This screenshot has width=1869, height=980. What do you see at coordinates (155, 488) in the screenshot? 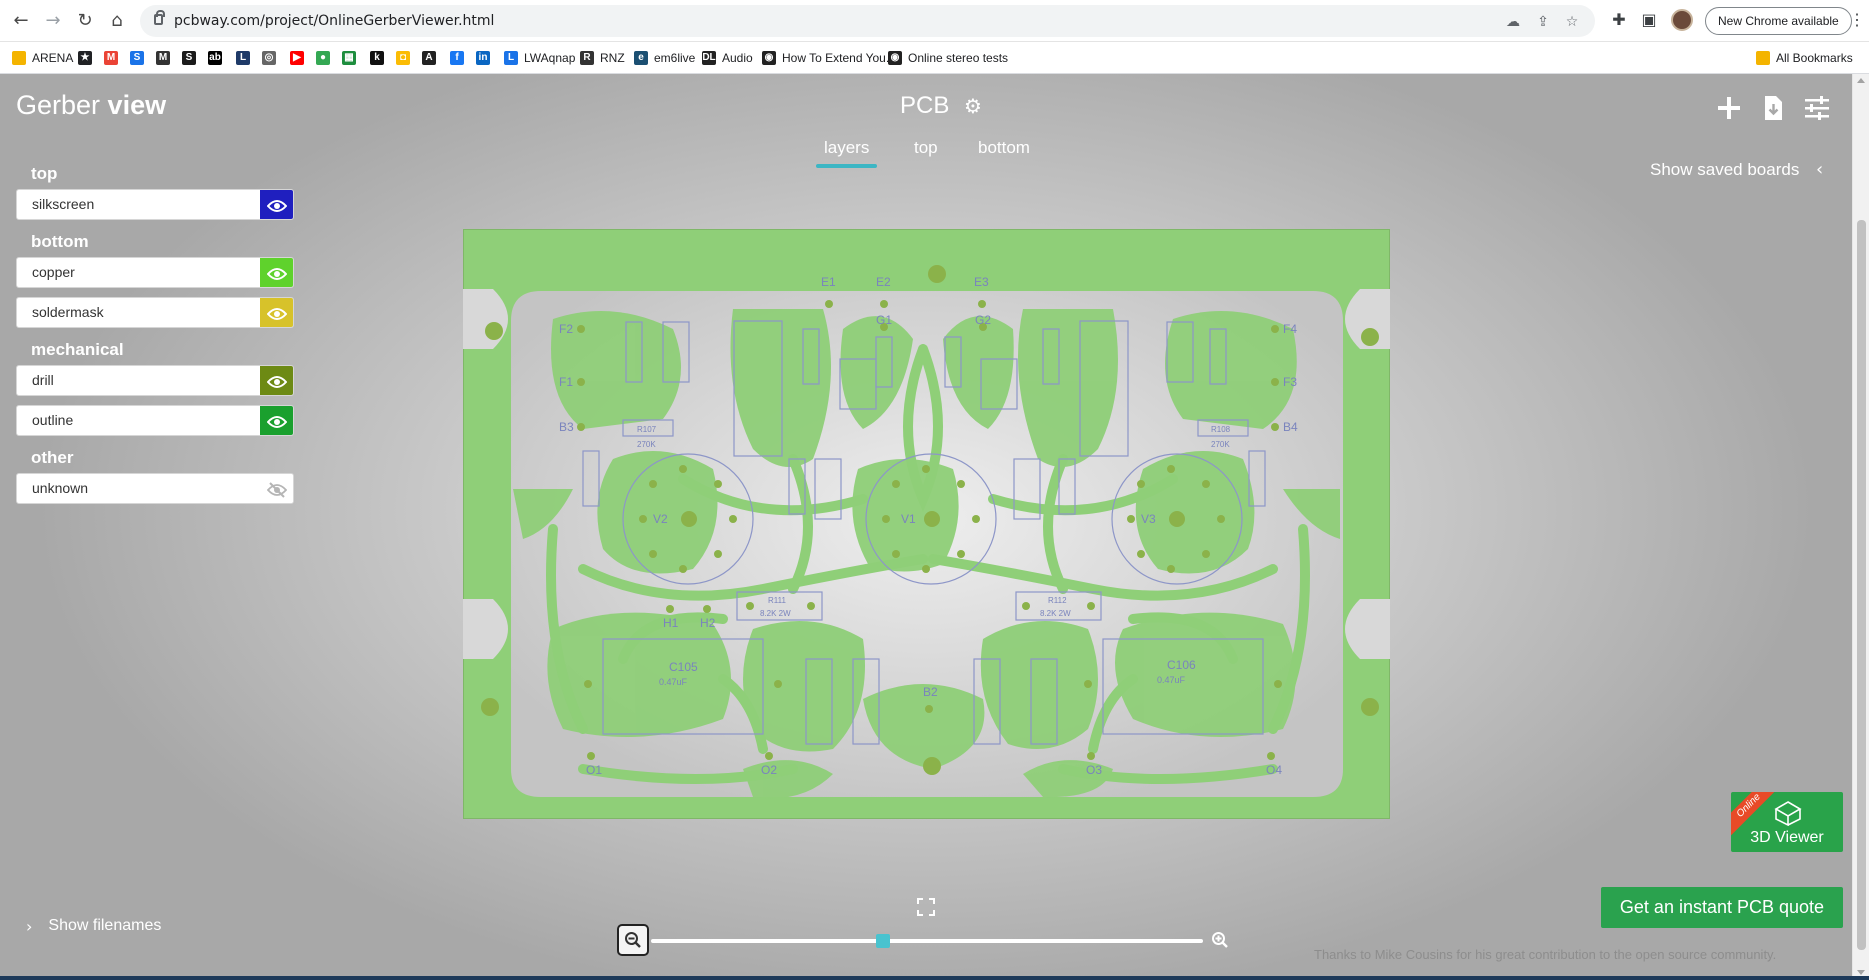
I see `layer-row-unknown: unknown` at bounding box center [155, 488].